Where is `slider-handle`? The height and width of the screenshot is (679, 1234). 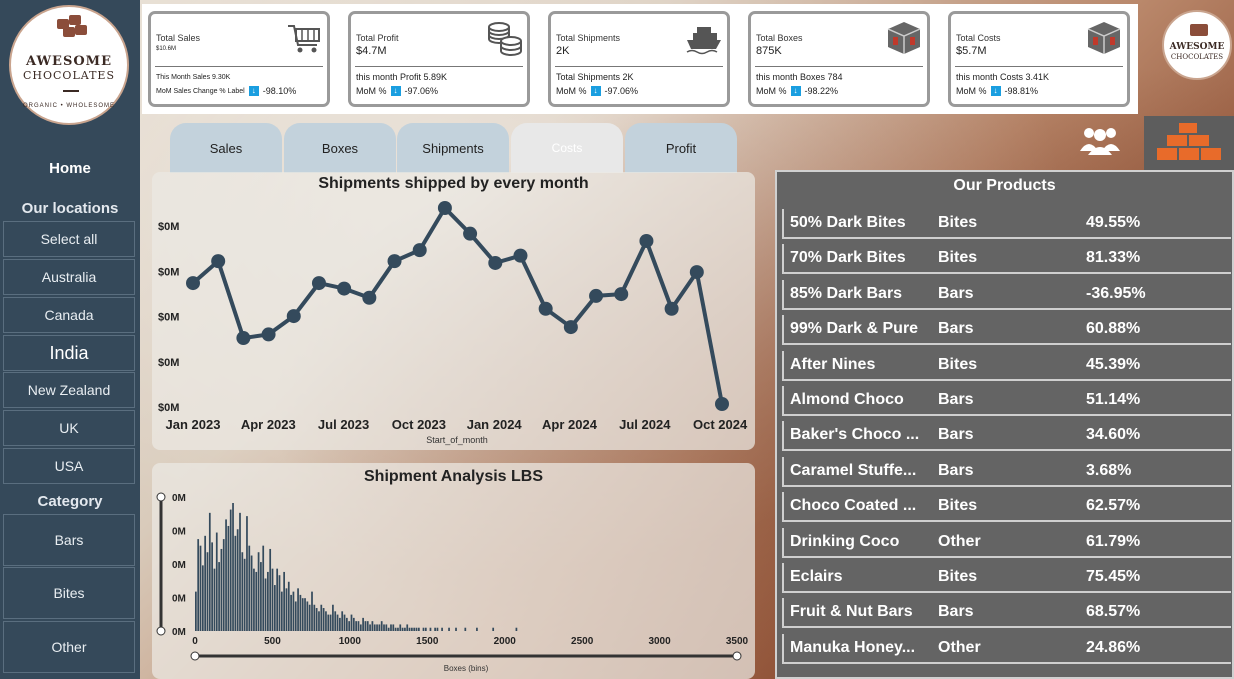 slider-handle is located at coordinates (161, 631).